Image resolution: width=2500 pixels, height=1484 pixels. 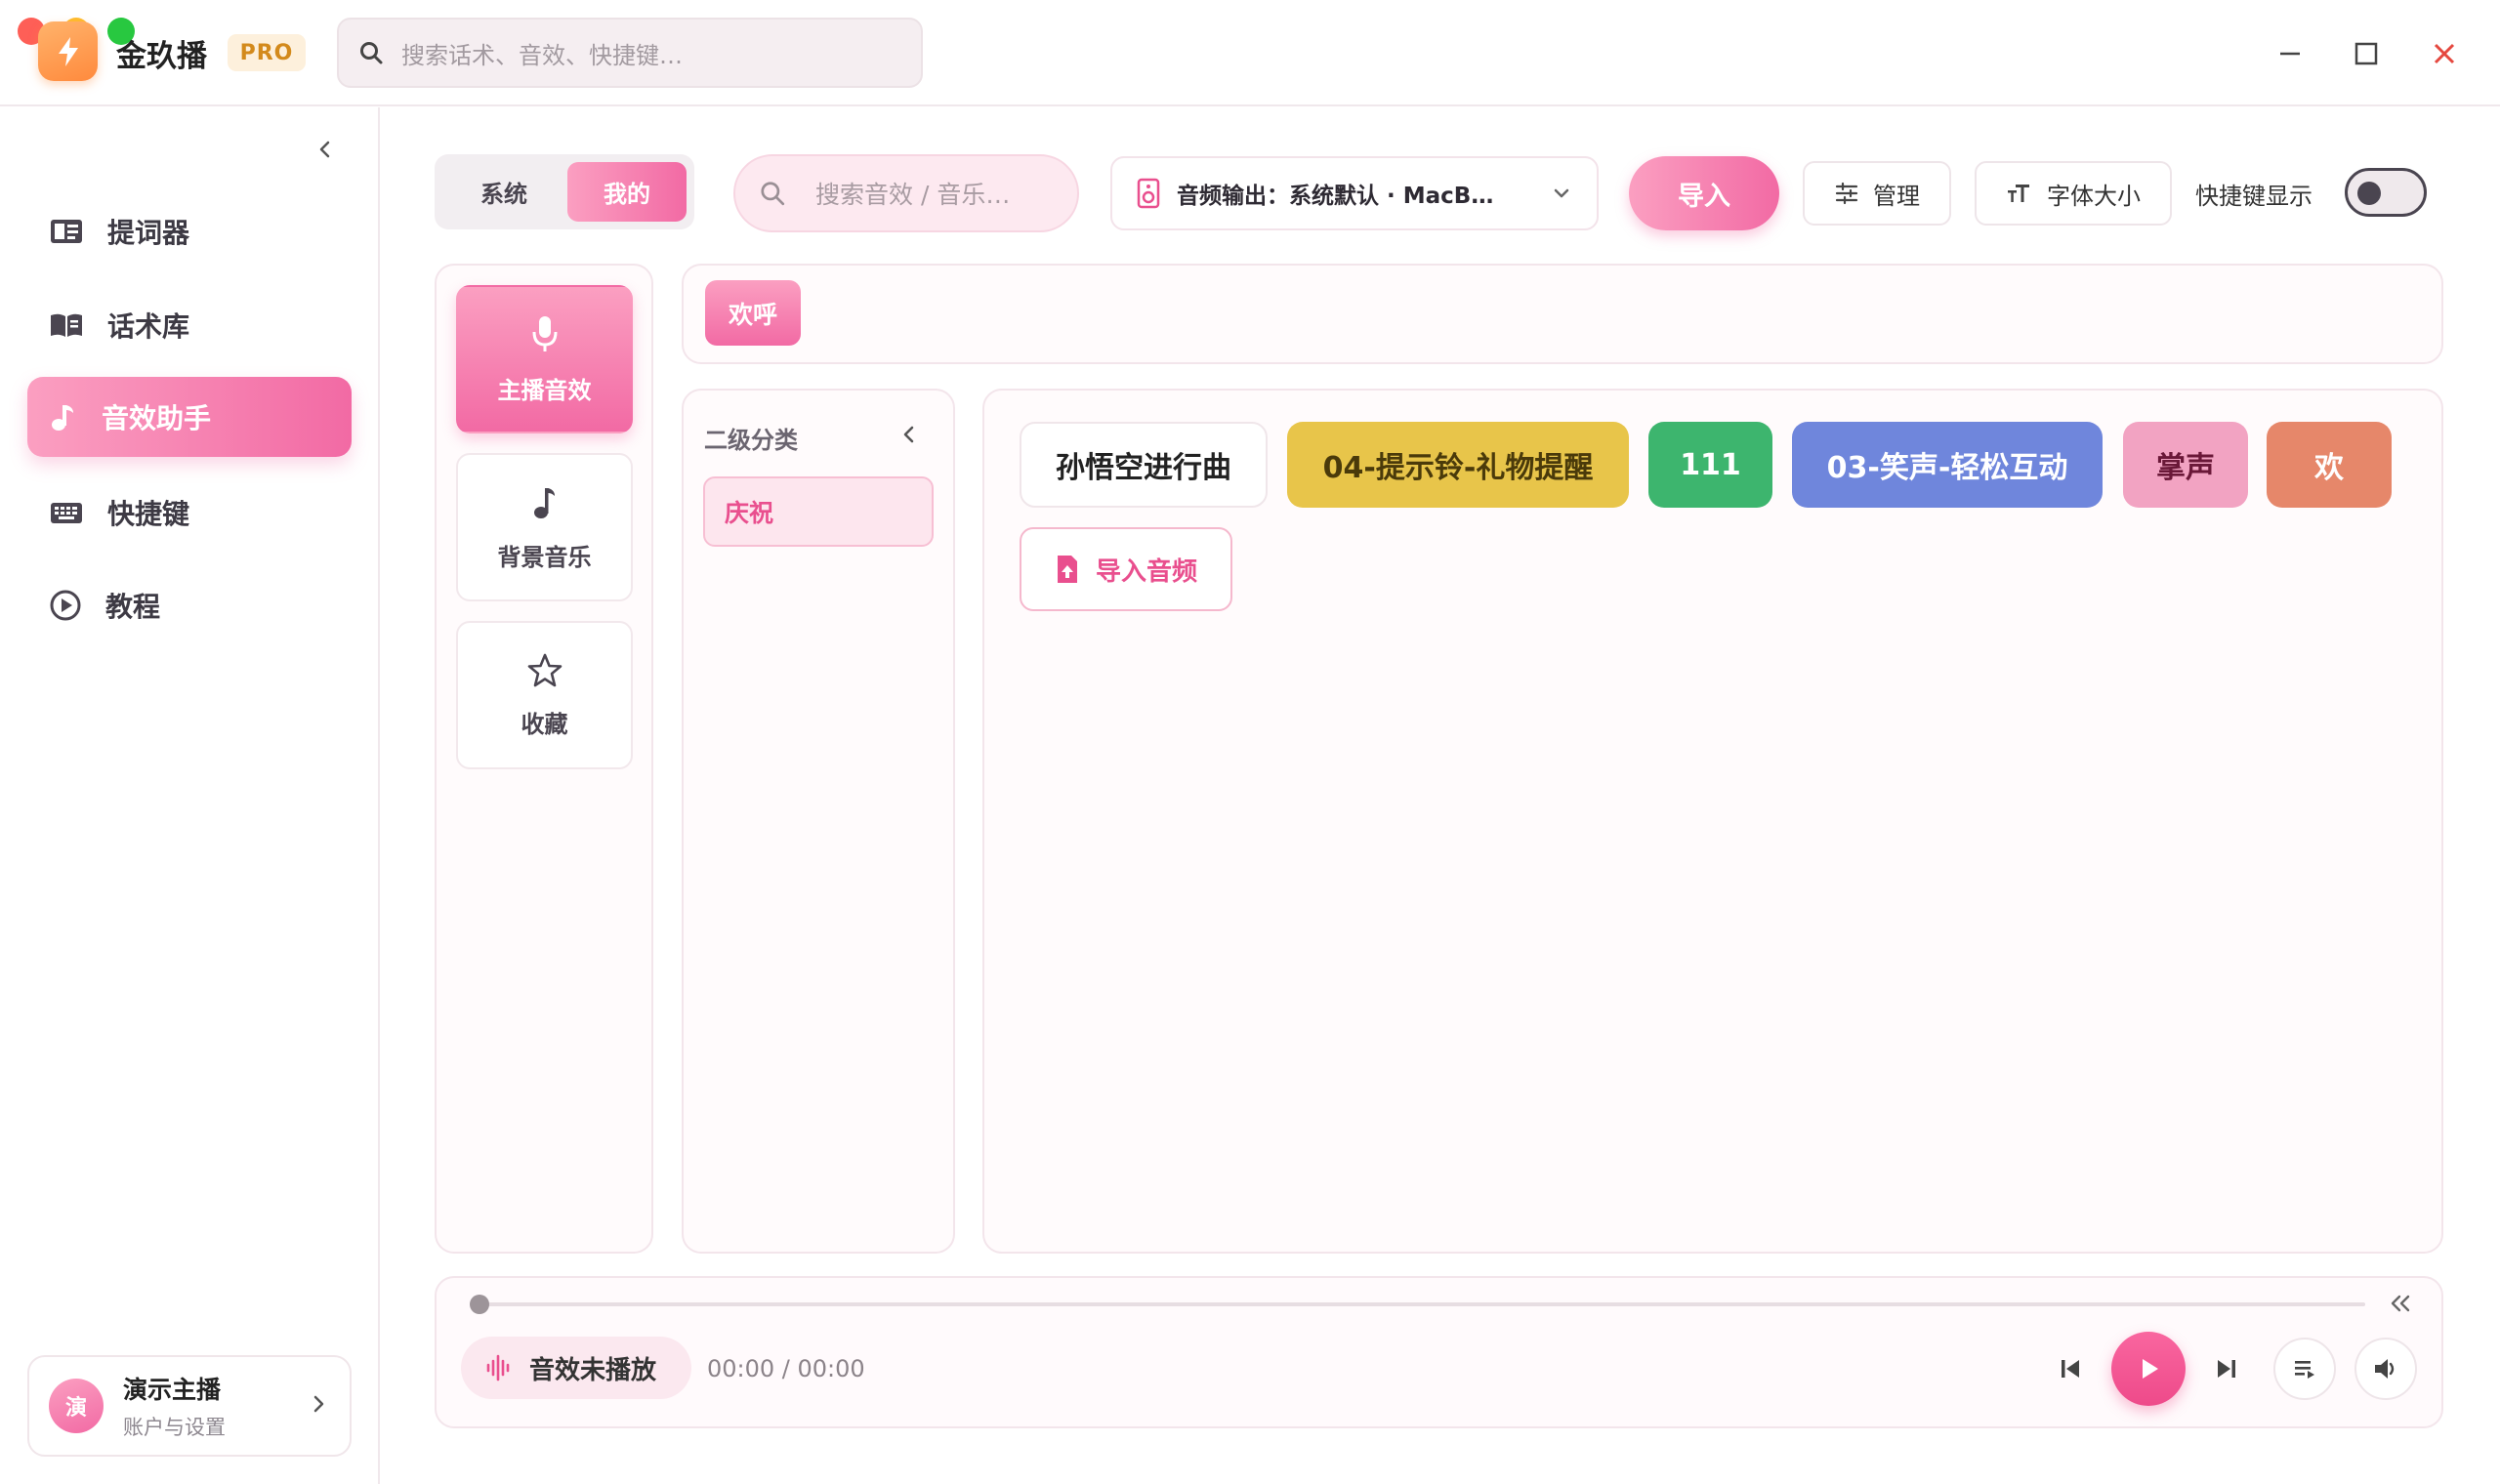 I want to click on sound-button: 欢, so click(x=2329, y=465).